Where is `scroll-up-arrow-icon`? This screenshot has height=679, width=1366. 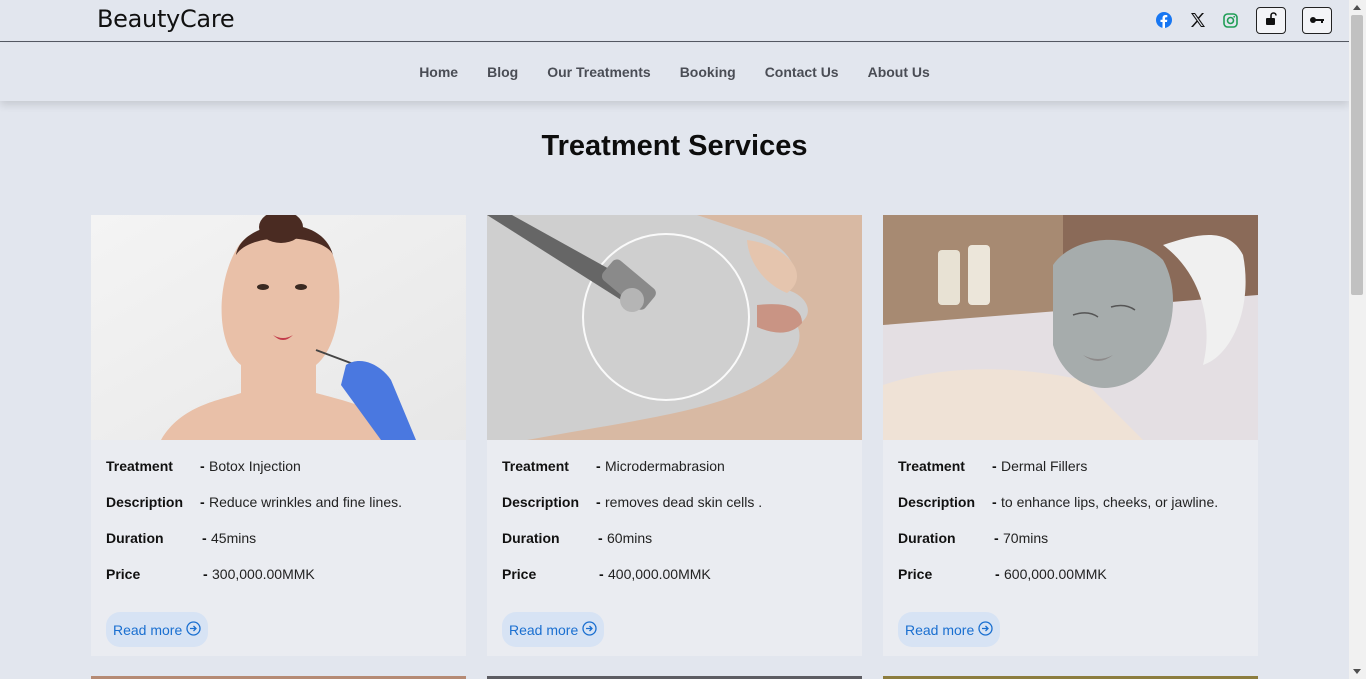
scroll-up-arrow-icon is located at coordinates (1357, 7).